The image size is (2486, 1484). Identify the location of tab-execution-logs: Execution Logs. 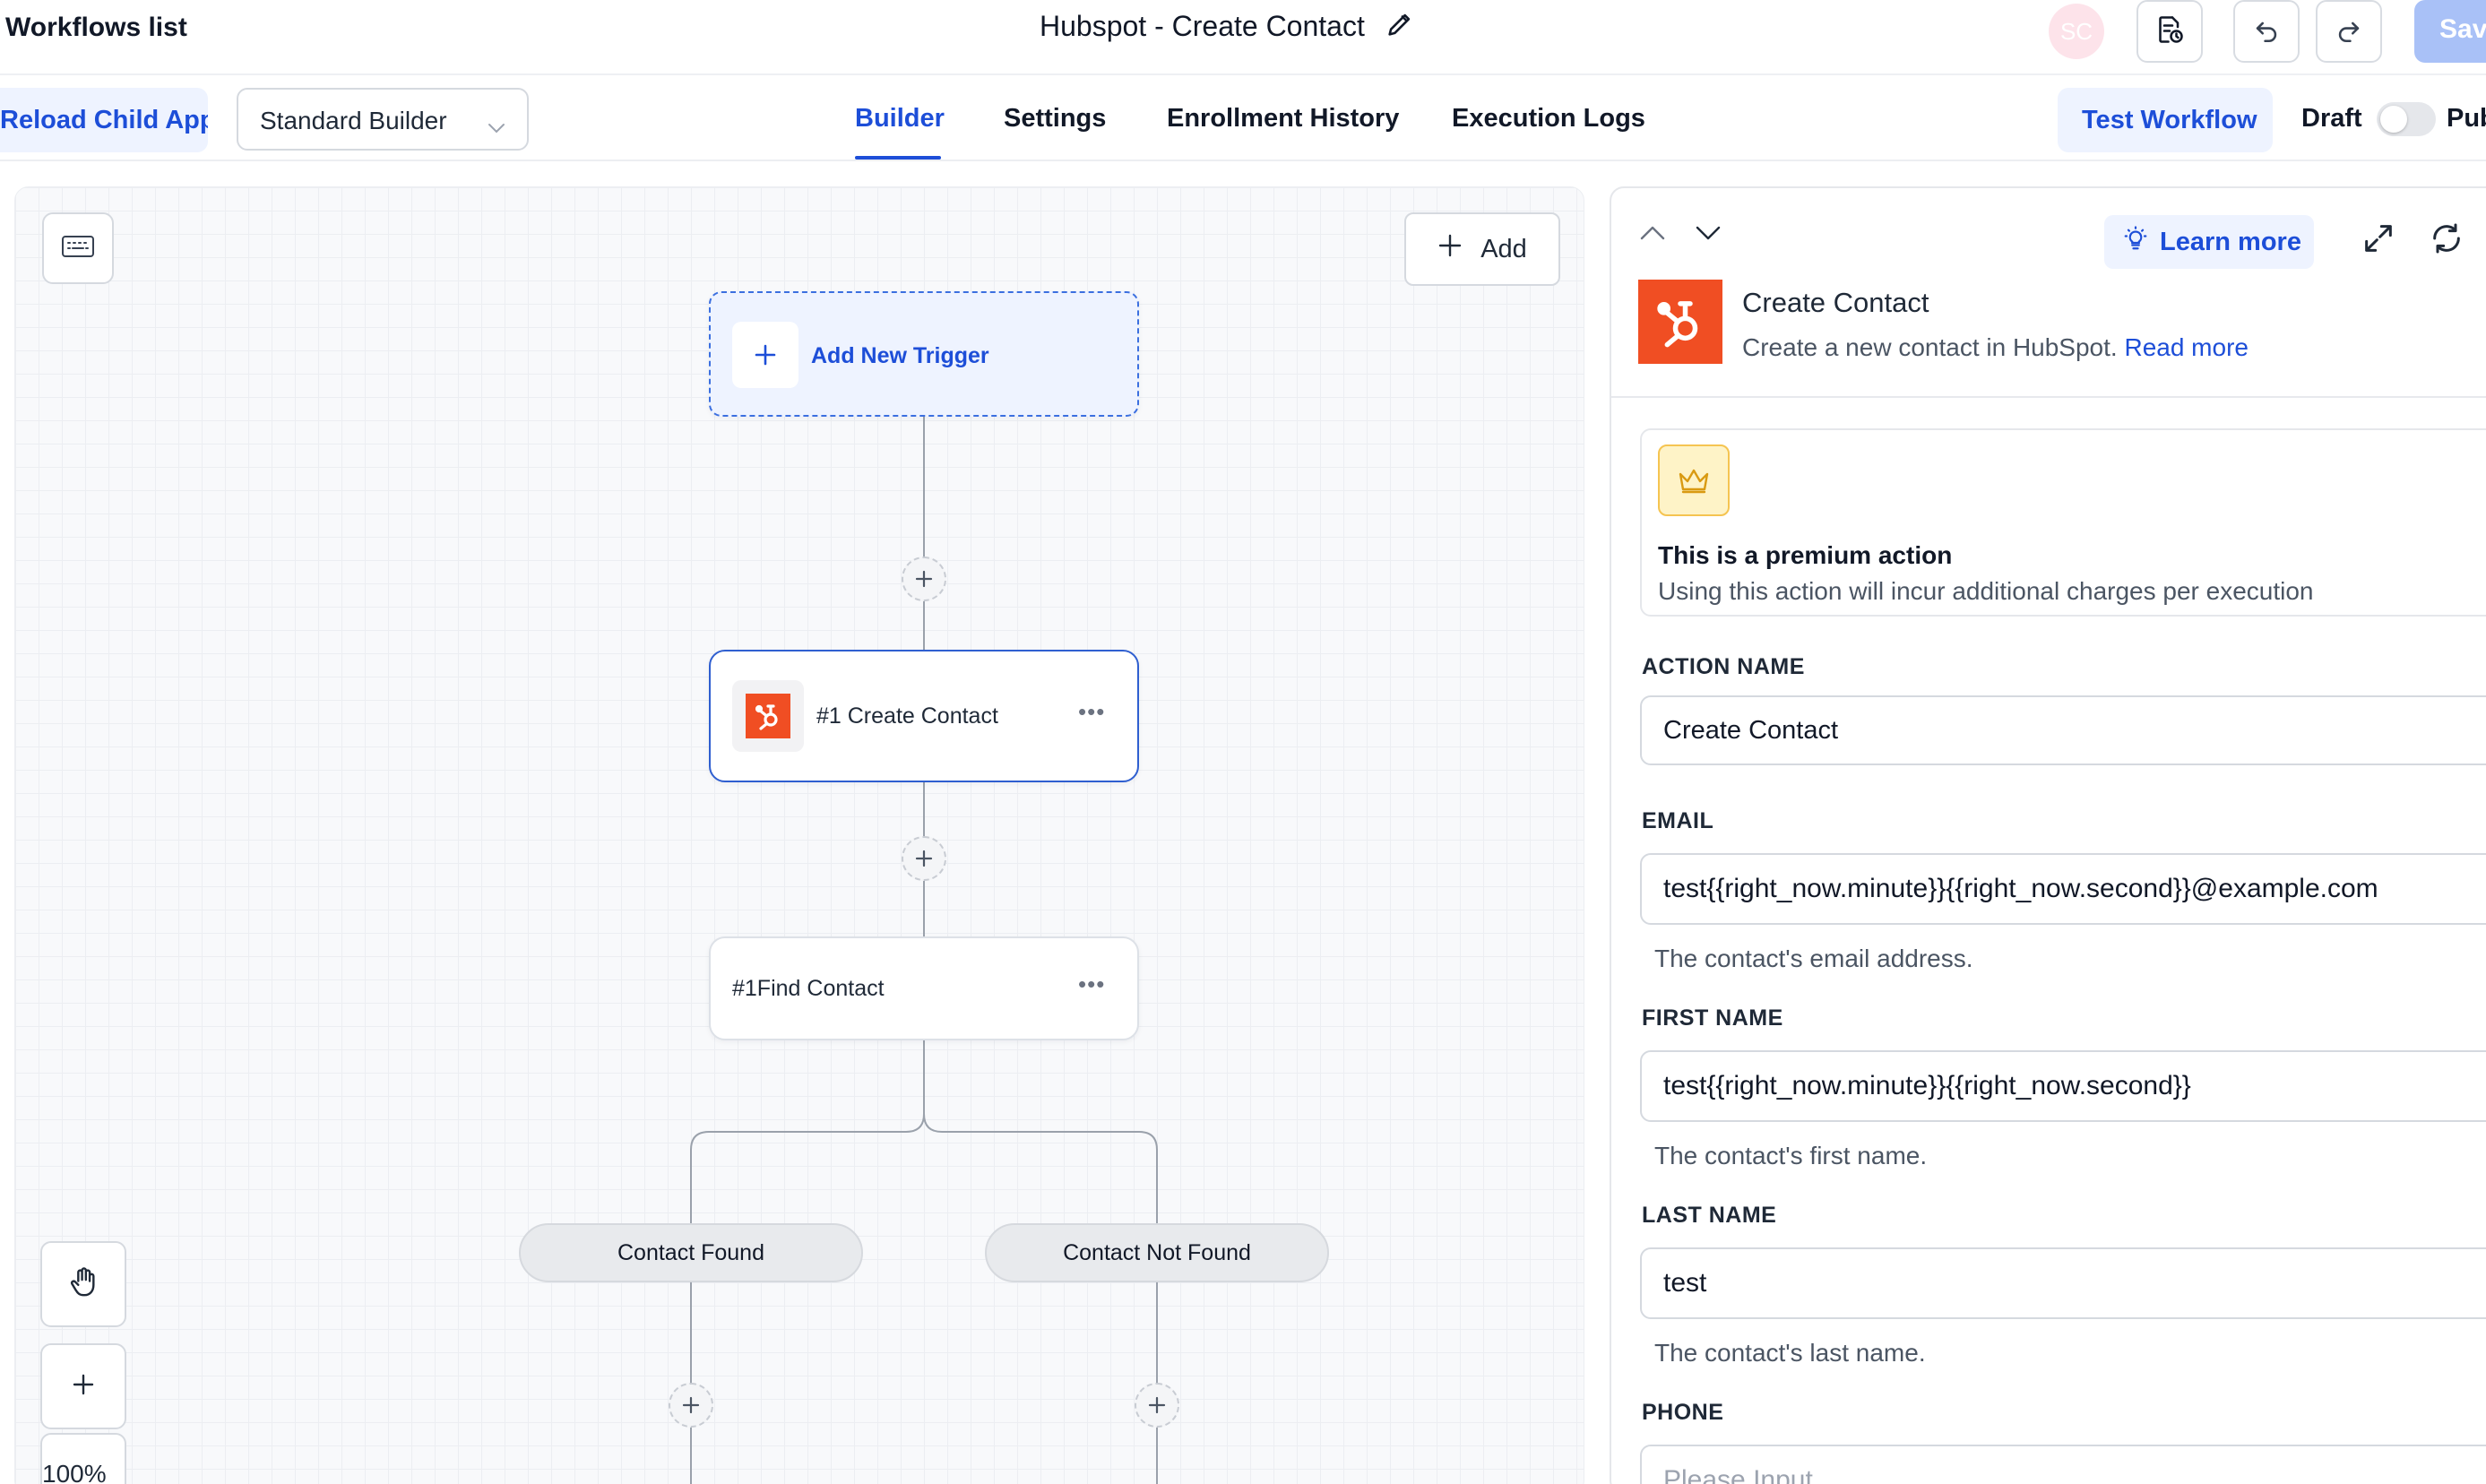
(1548, 119).